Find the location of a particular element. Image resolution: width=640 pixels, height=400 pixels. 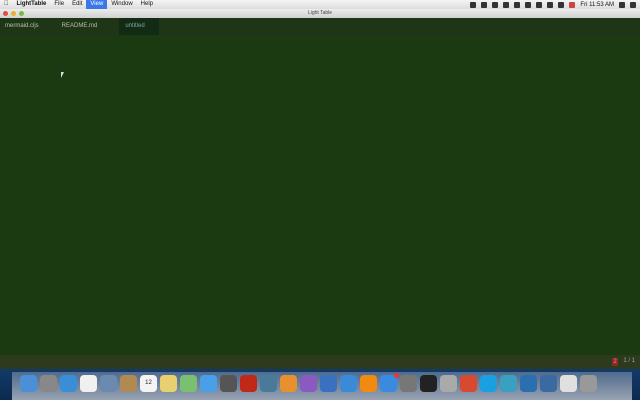

app-menu: LightTable is located at coordinates (32, 4).